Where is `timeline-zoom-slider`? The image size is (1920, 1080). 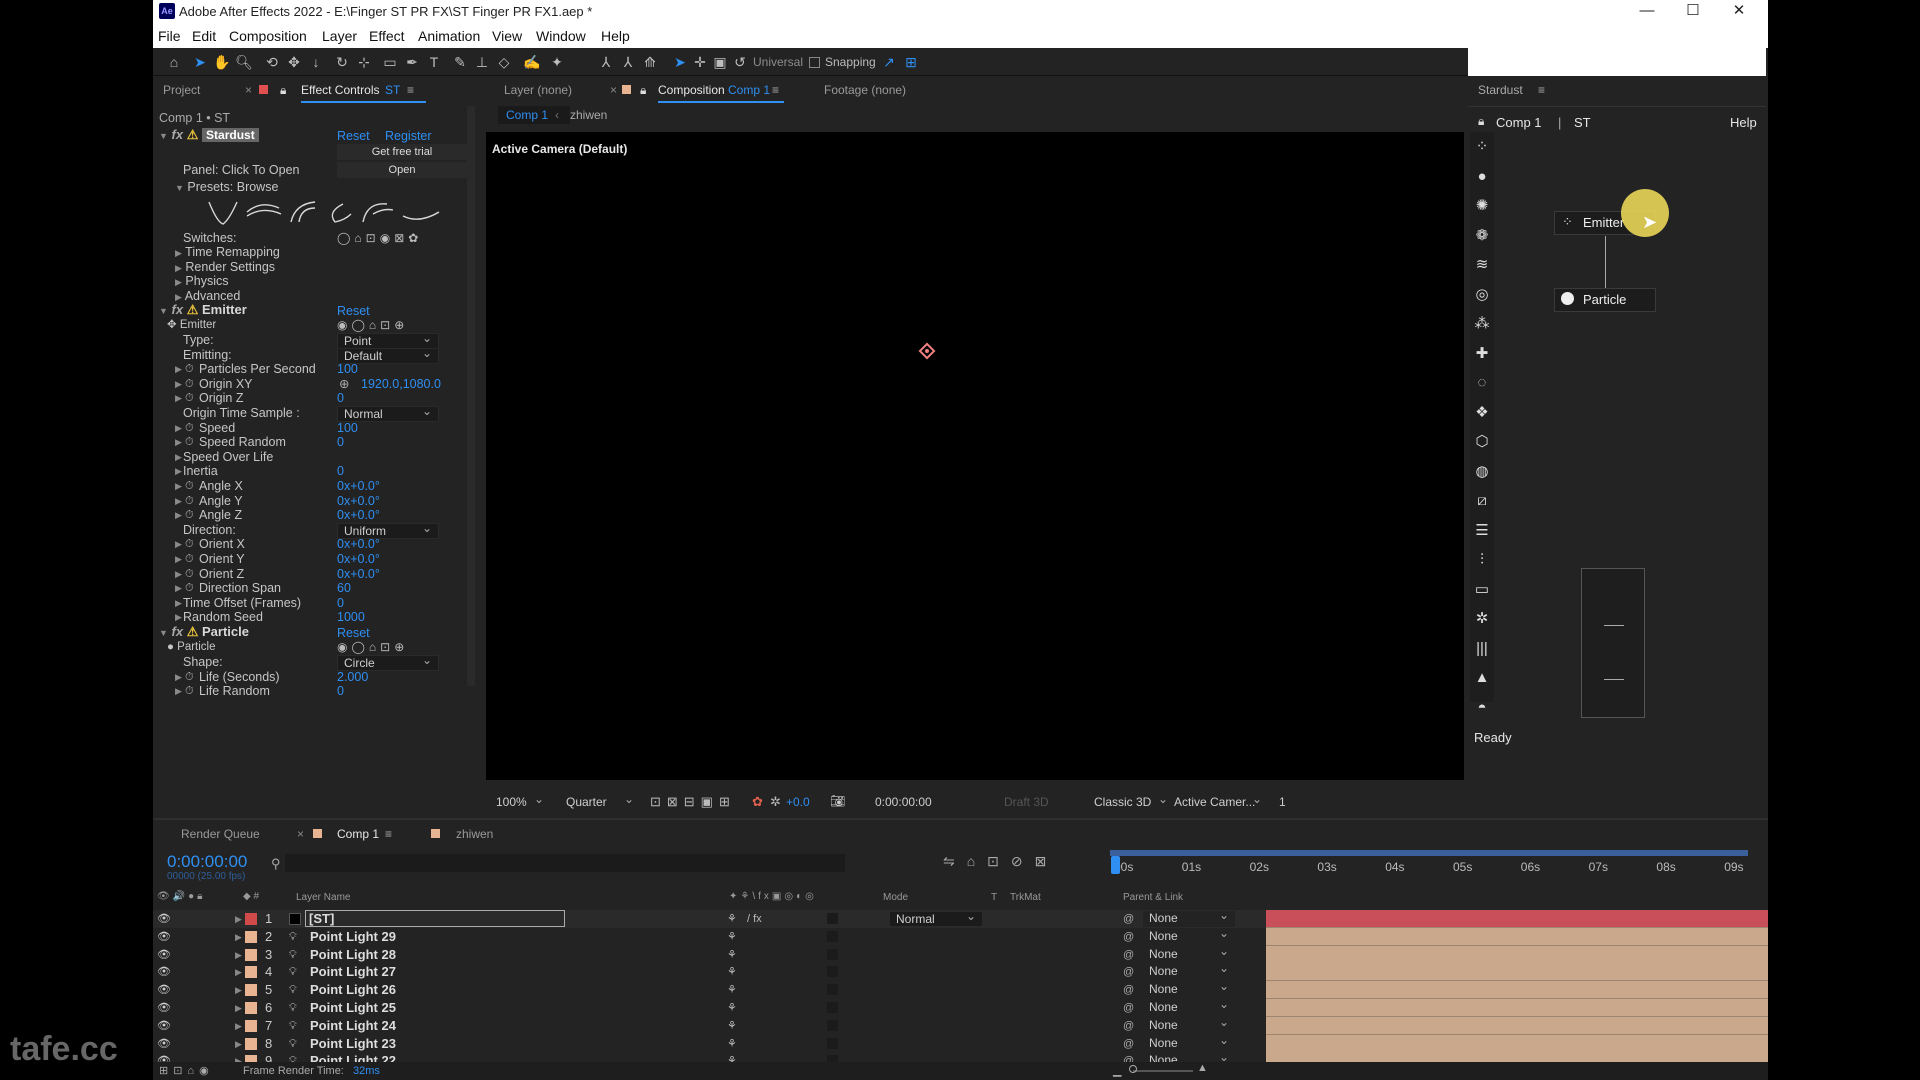 timeline-zoom-slider is located at coordinates (1163, 1071).